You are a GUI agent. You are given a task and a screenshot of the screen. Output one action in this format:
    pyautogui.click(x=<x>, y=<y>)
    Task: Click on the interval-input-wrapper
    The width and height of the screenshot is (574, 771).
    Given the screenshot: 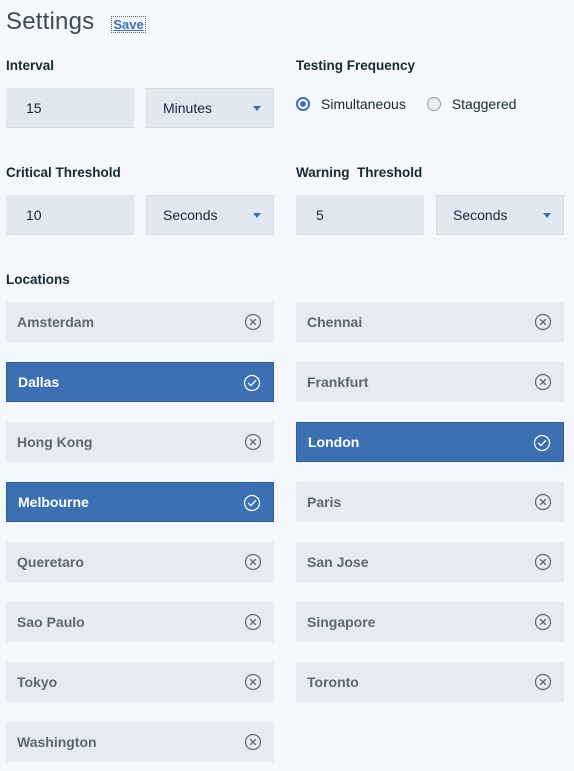 What is the action you would take?
    pyautogui.click(x=70, y=108)
    